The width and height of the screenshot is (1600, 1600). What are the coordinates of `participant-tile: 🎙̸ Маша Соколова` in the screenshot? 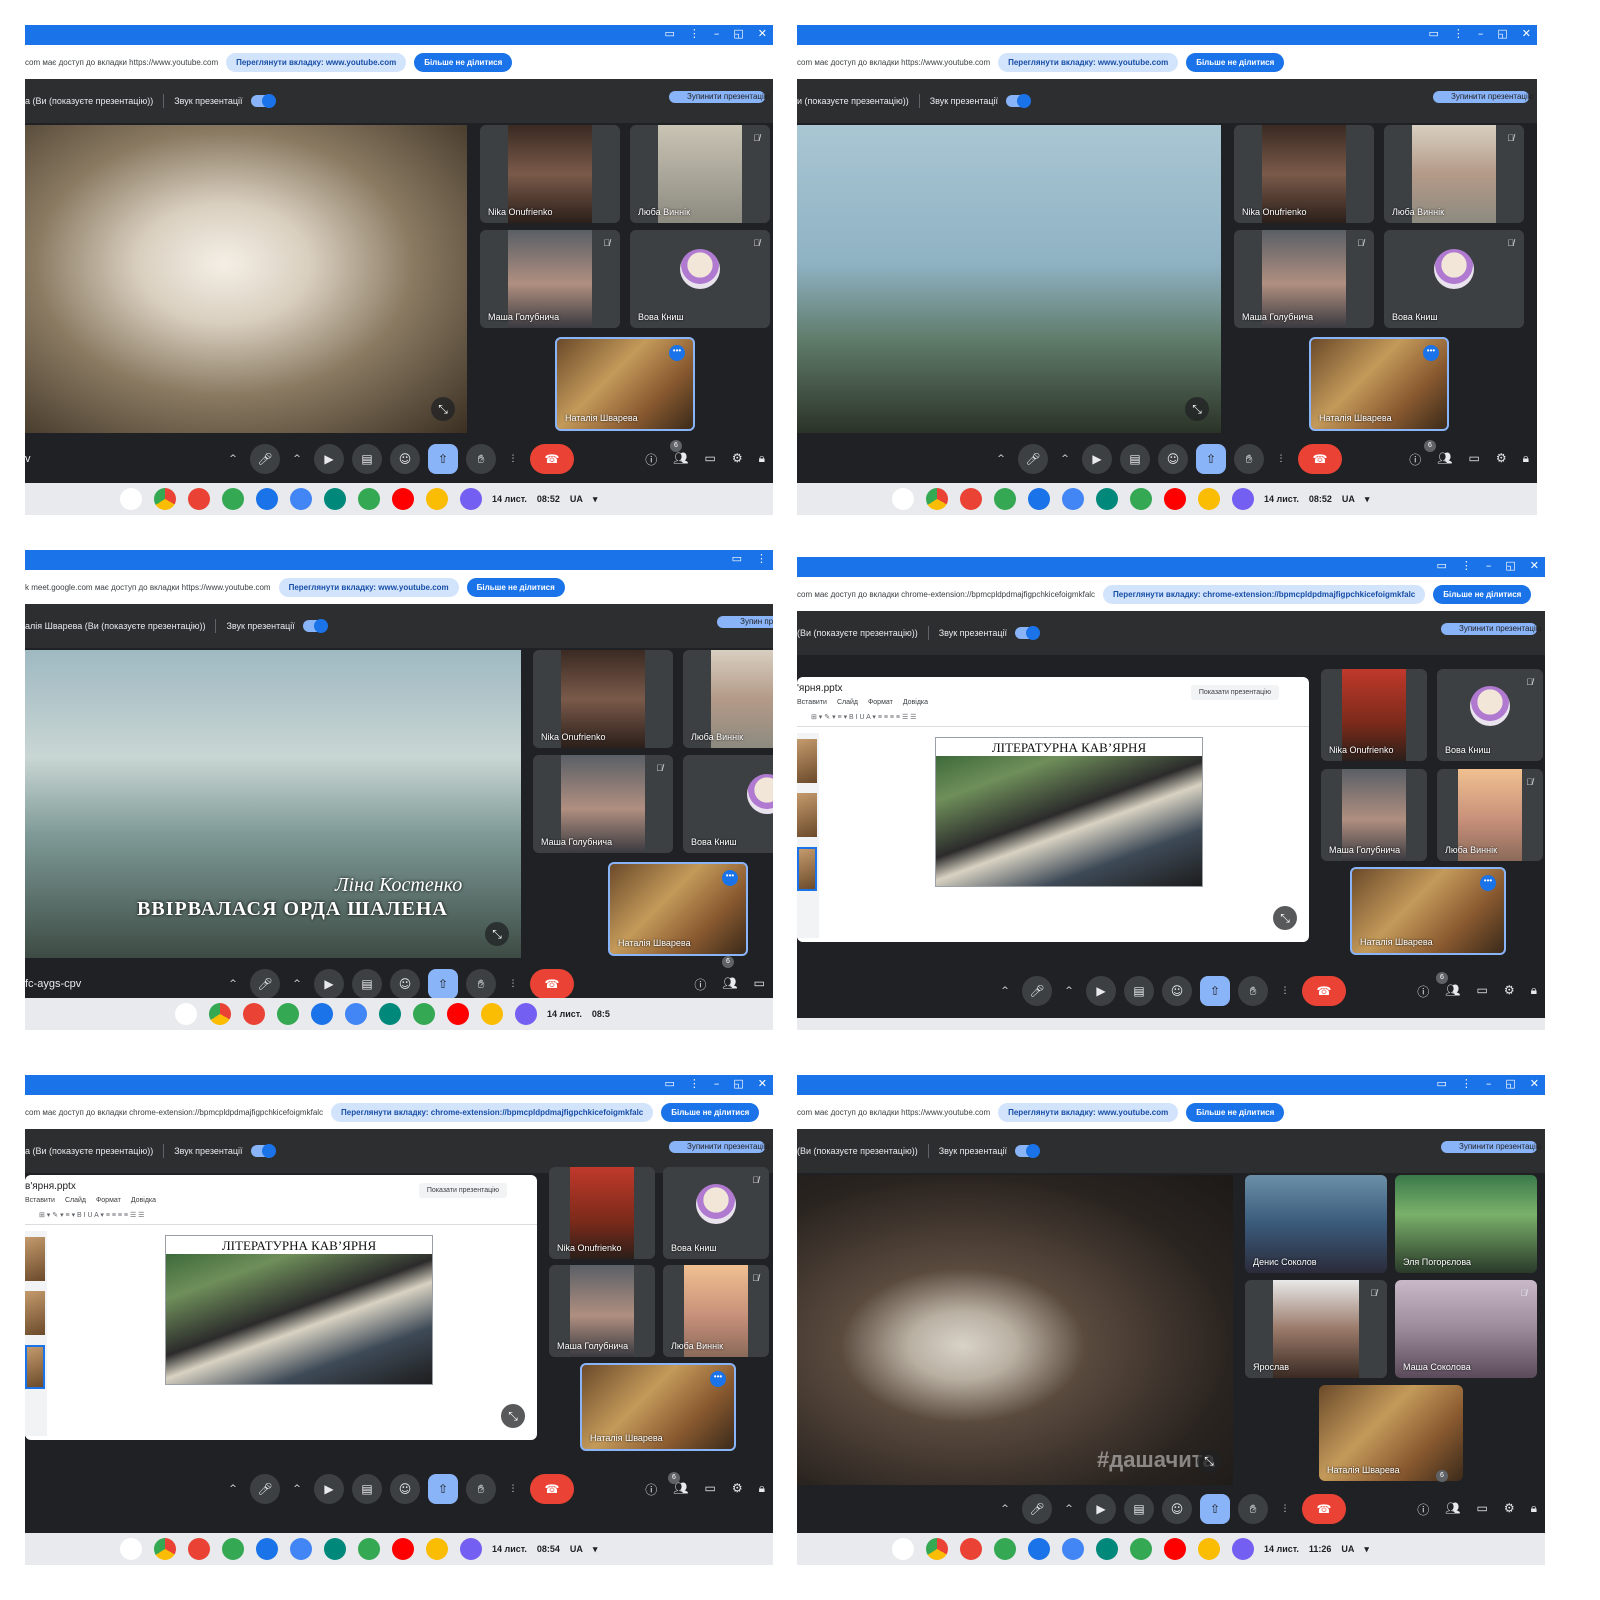 It's located at (1466, 1329).